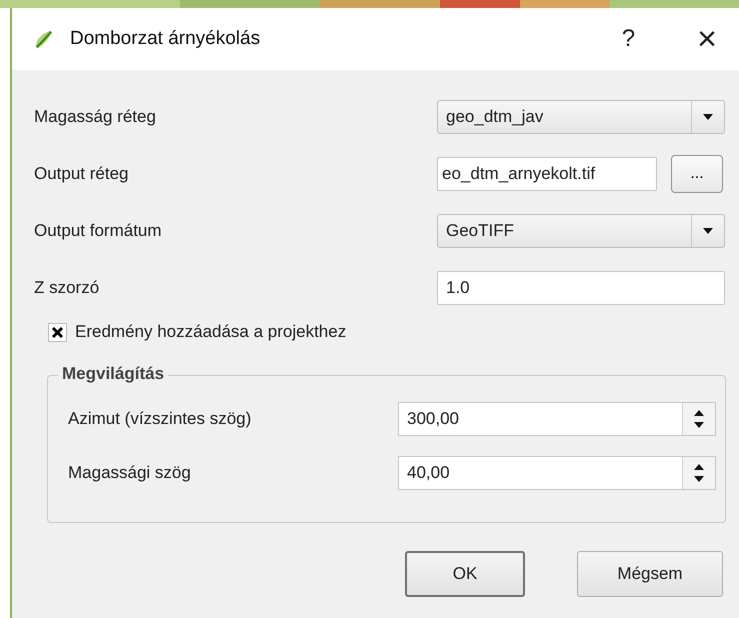 This screenshot has width=739, height=618. I want to click on input-field: 1.0, so click(581, 287).